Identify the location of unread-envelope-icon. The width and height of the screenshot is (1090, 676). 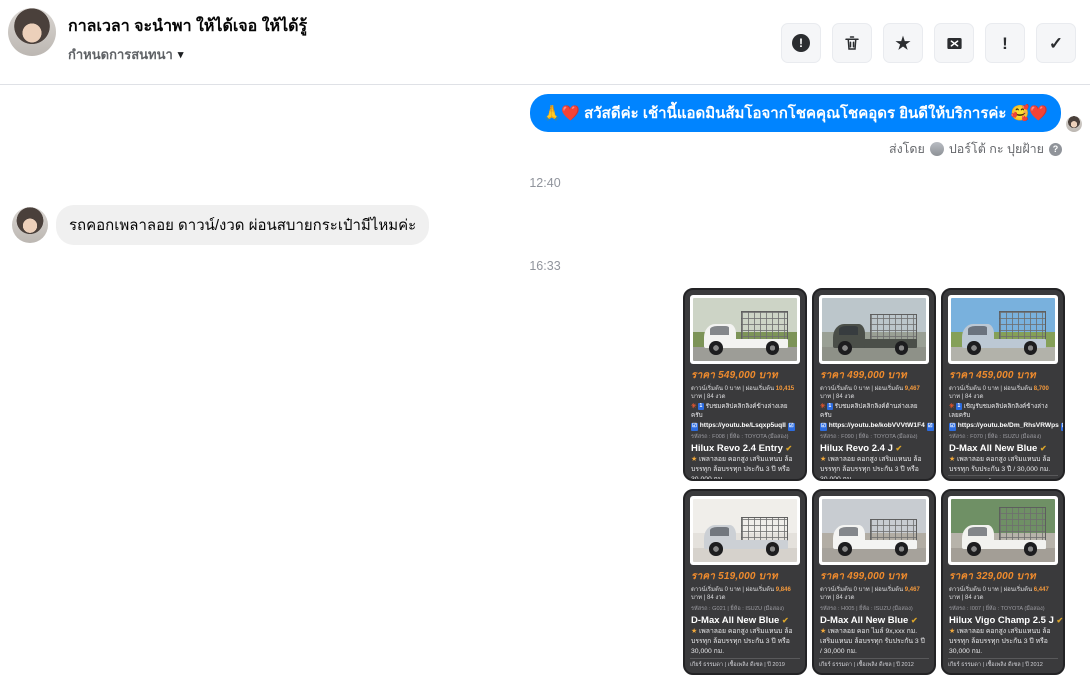
(954, 43).